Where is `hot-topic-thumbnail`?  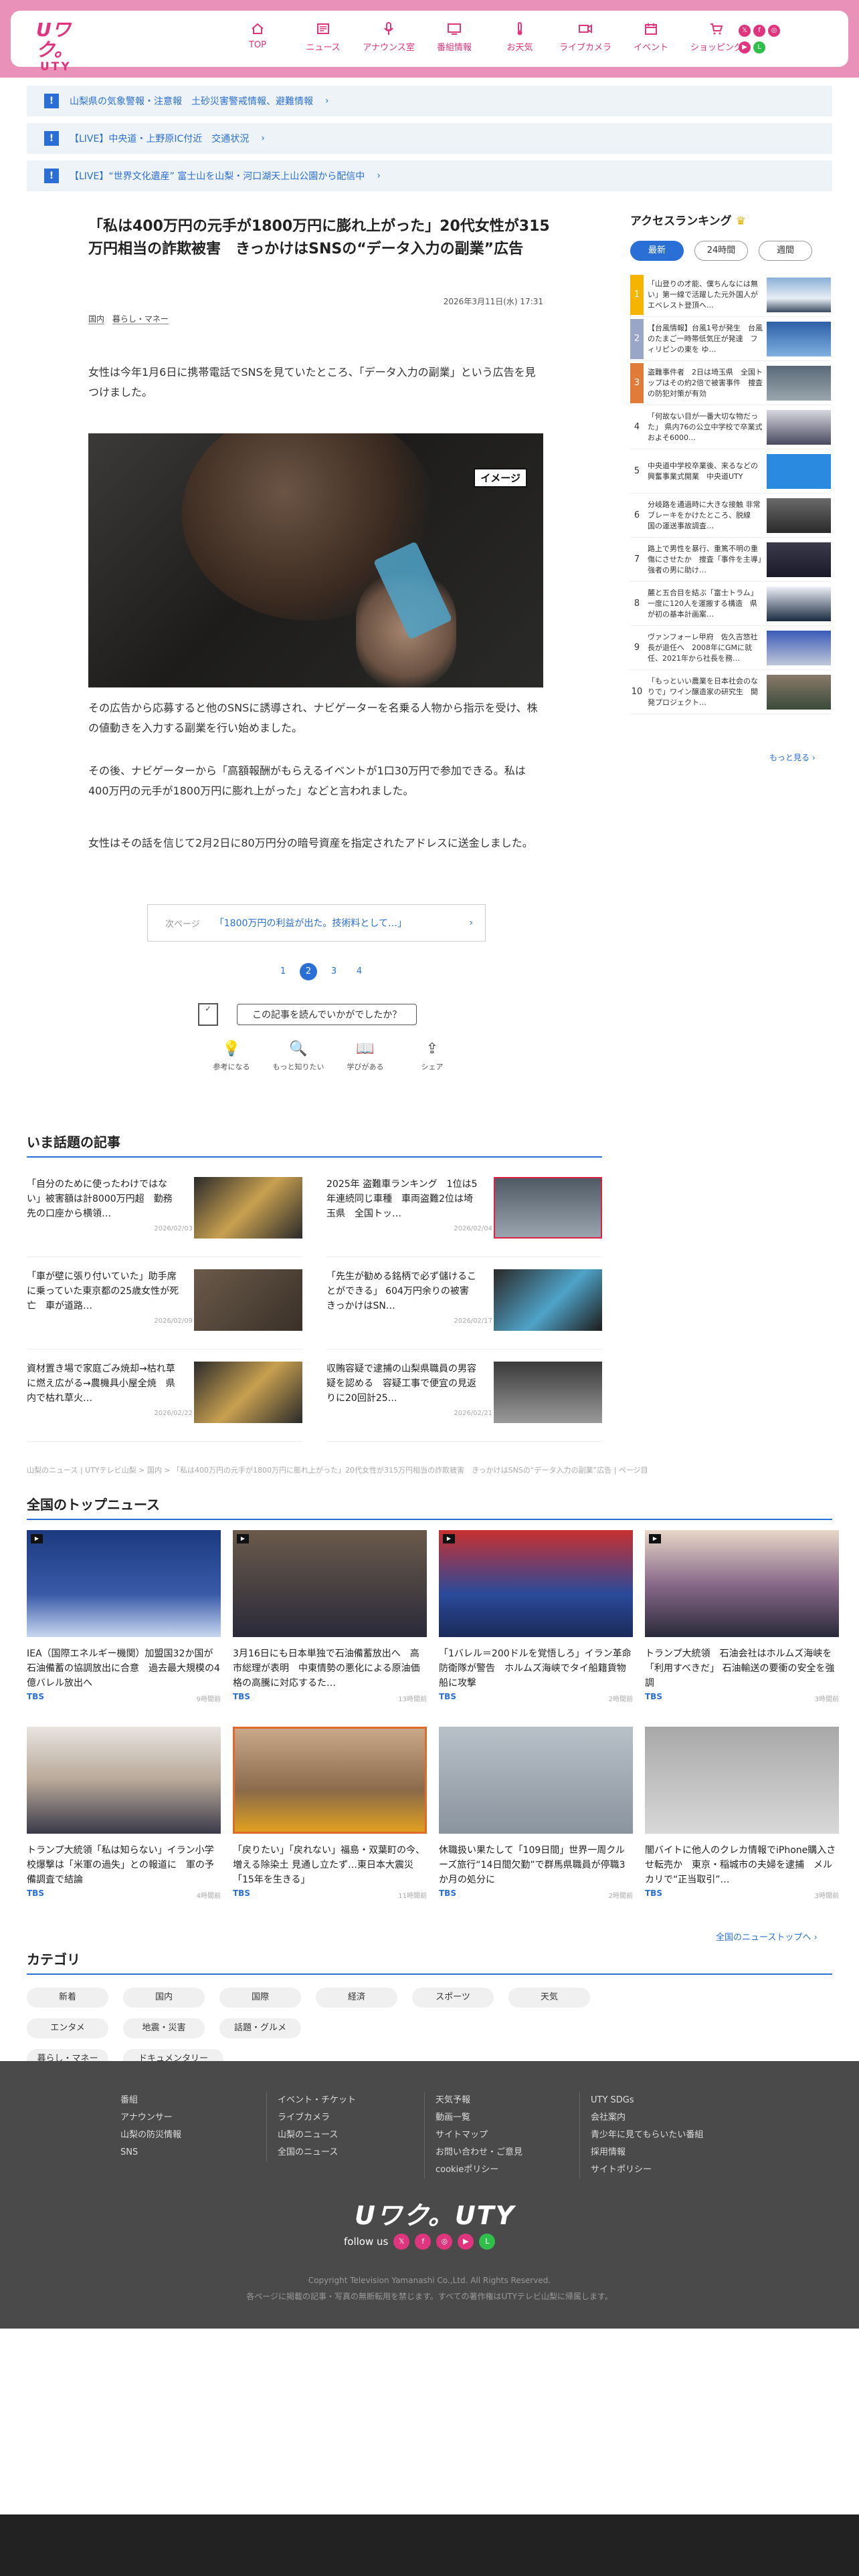
hot-topic-thumbnail is located at coordinates (248, 1208).